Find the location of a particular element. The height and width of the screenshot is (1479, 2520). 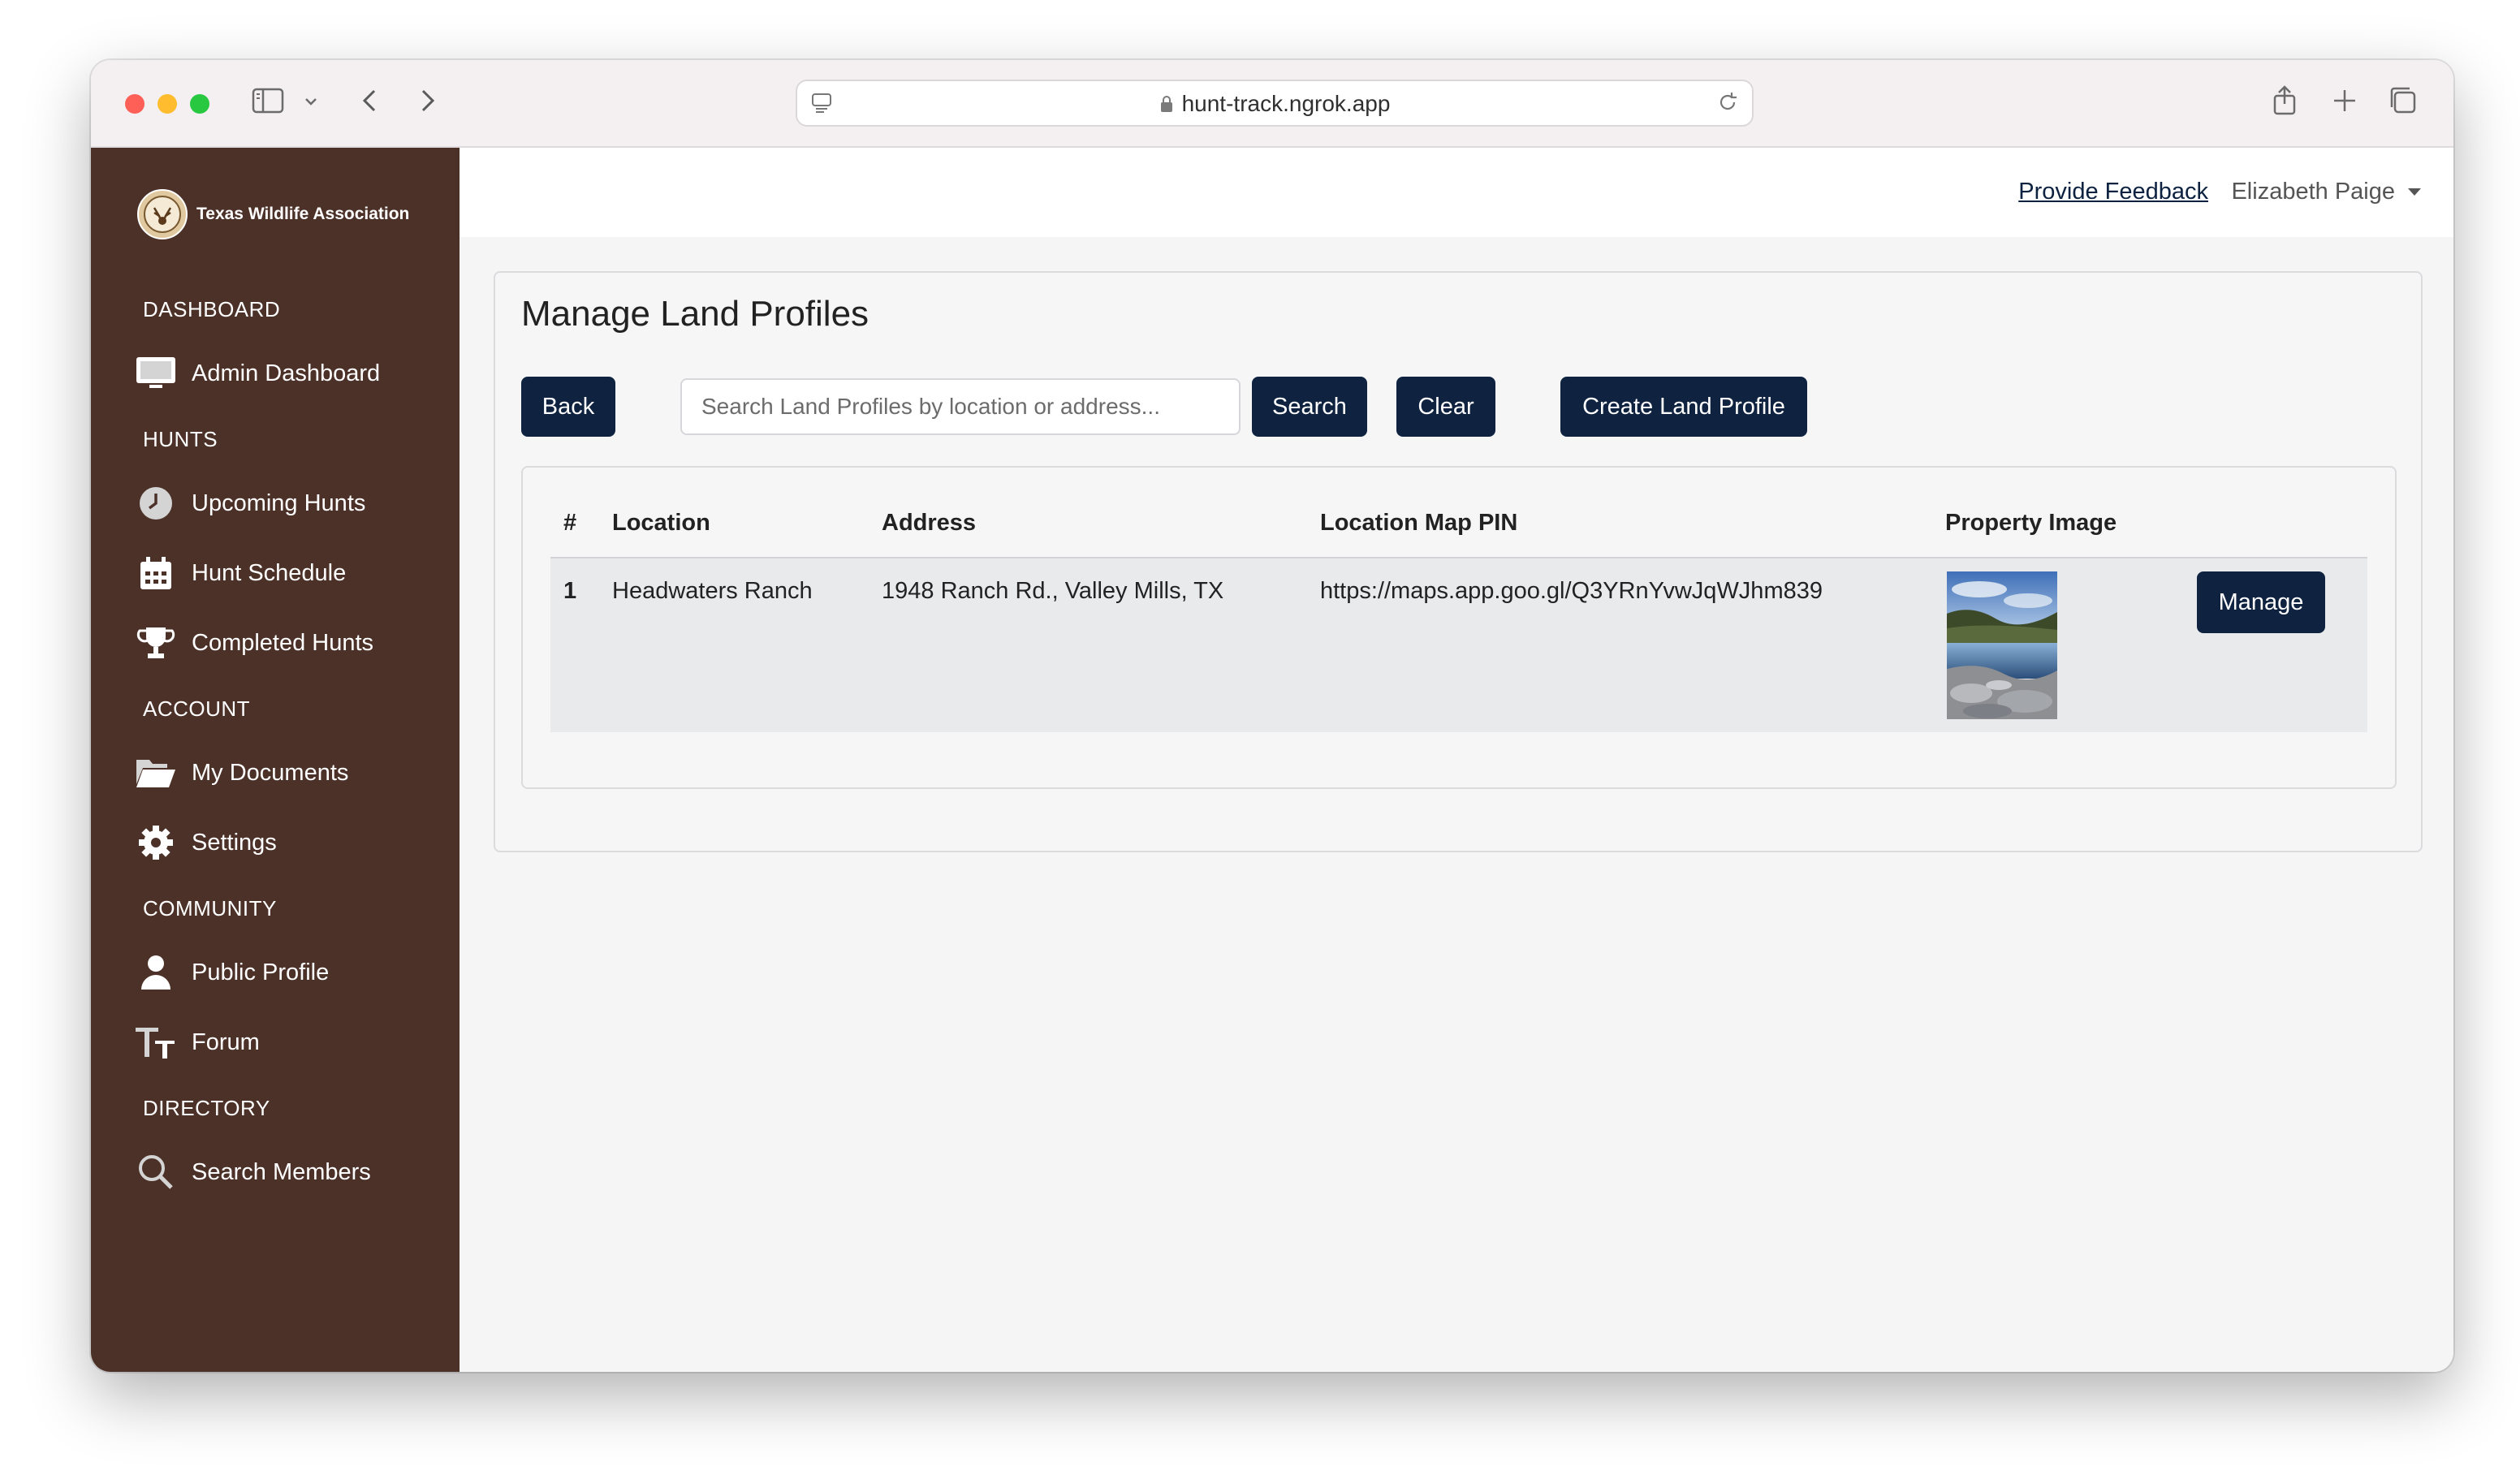

url-text: hunt-track.ngrok.app is located at coordinates (1274, 104).